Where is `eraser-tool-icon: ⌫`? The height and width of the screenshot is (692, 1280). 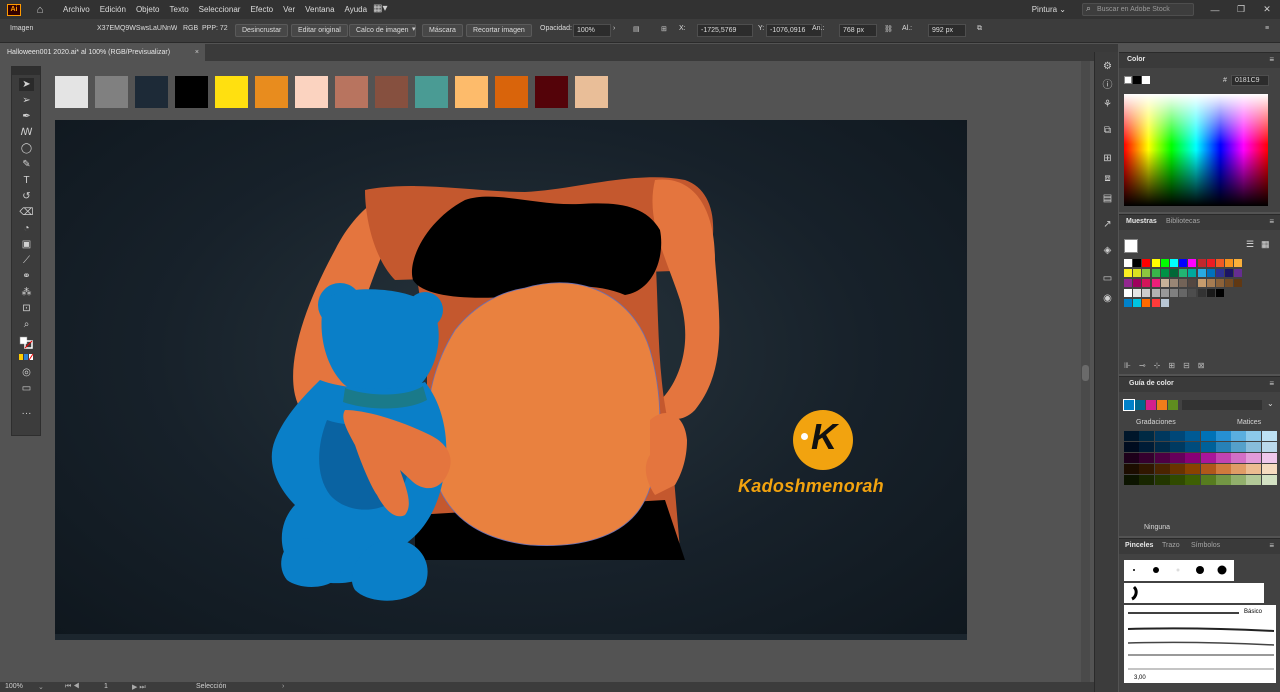 eraser-tool-icon: ⌫ is located at coordinates (26, 212).